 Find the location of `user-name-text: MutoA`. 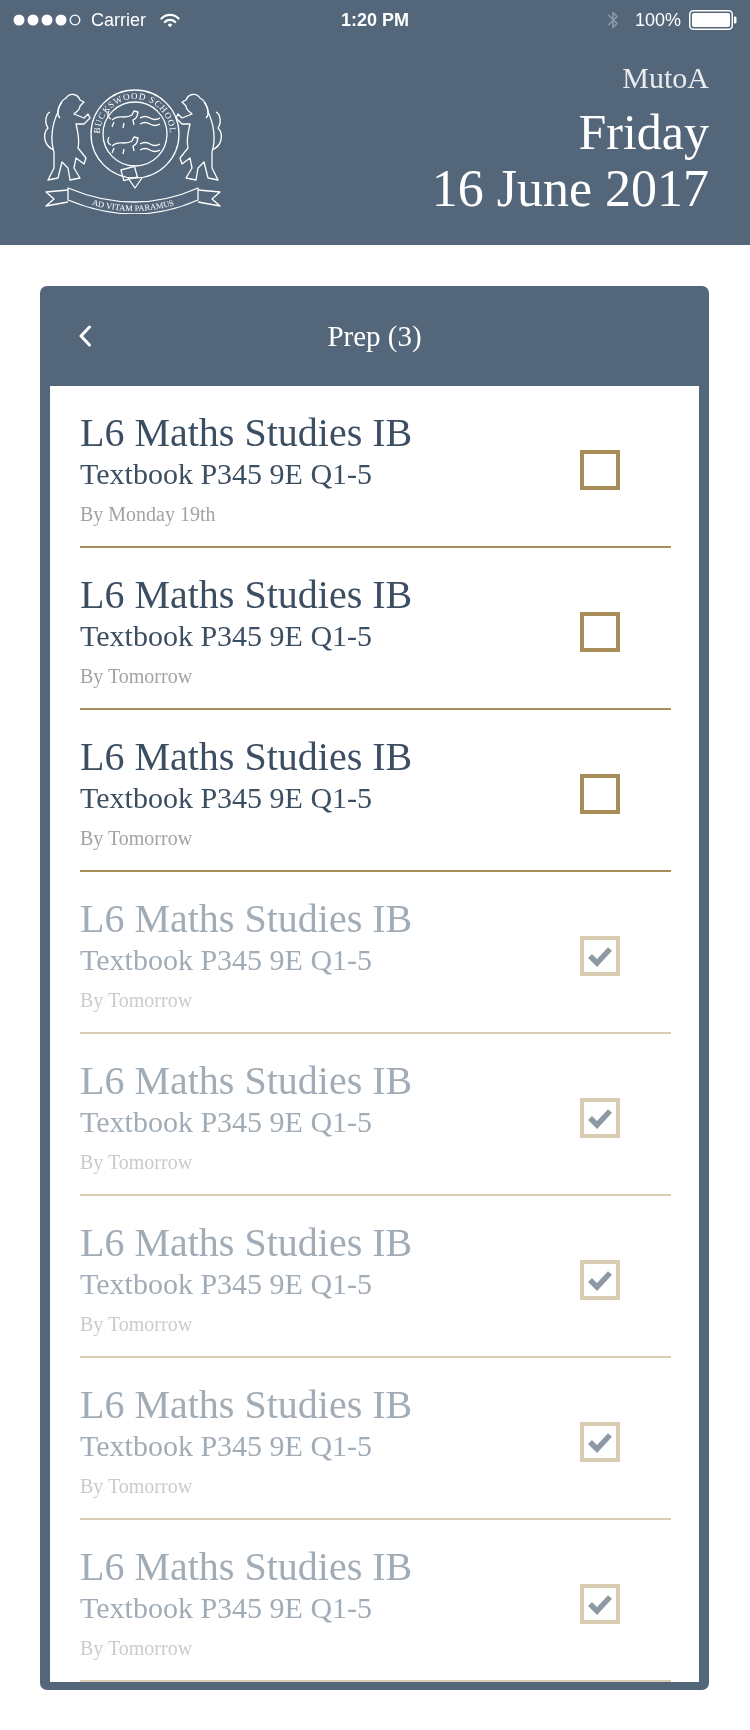

user-name-text: MutoA is located at coordinates (665, 78).